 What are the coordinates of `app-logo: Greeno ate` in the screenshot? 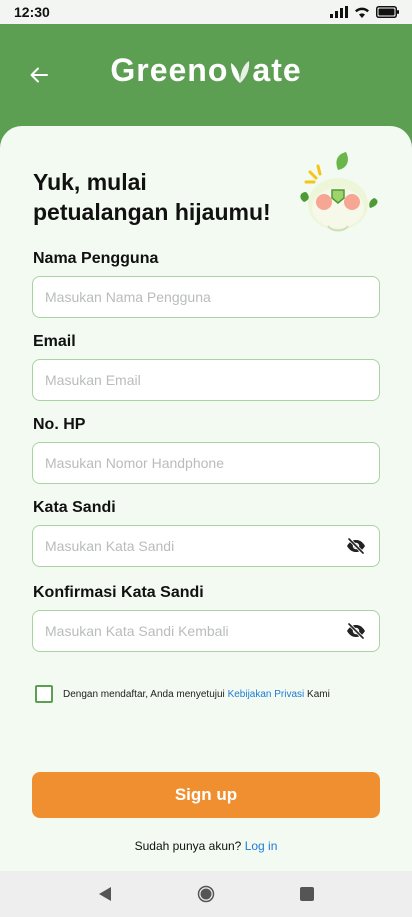 It's located at (206, 70).